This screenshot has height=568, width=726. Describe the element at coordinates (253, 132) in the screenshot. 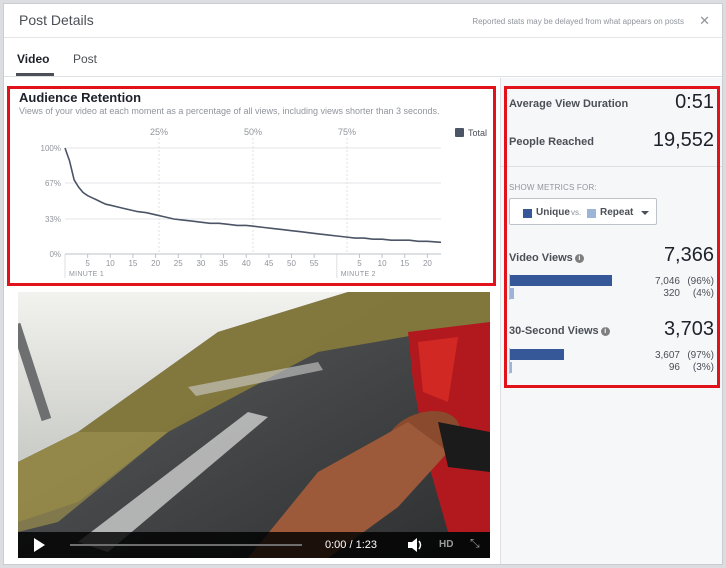

I see `quartile-label: 50%` at that location.